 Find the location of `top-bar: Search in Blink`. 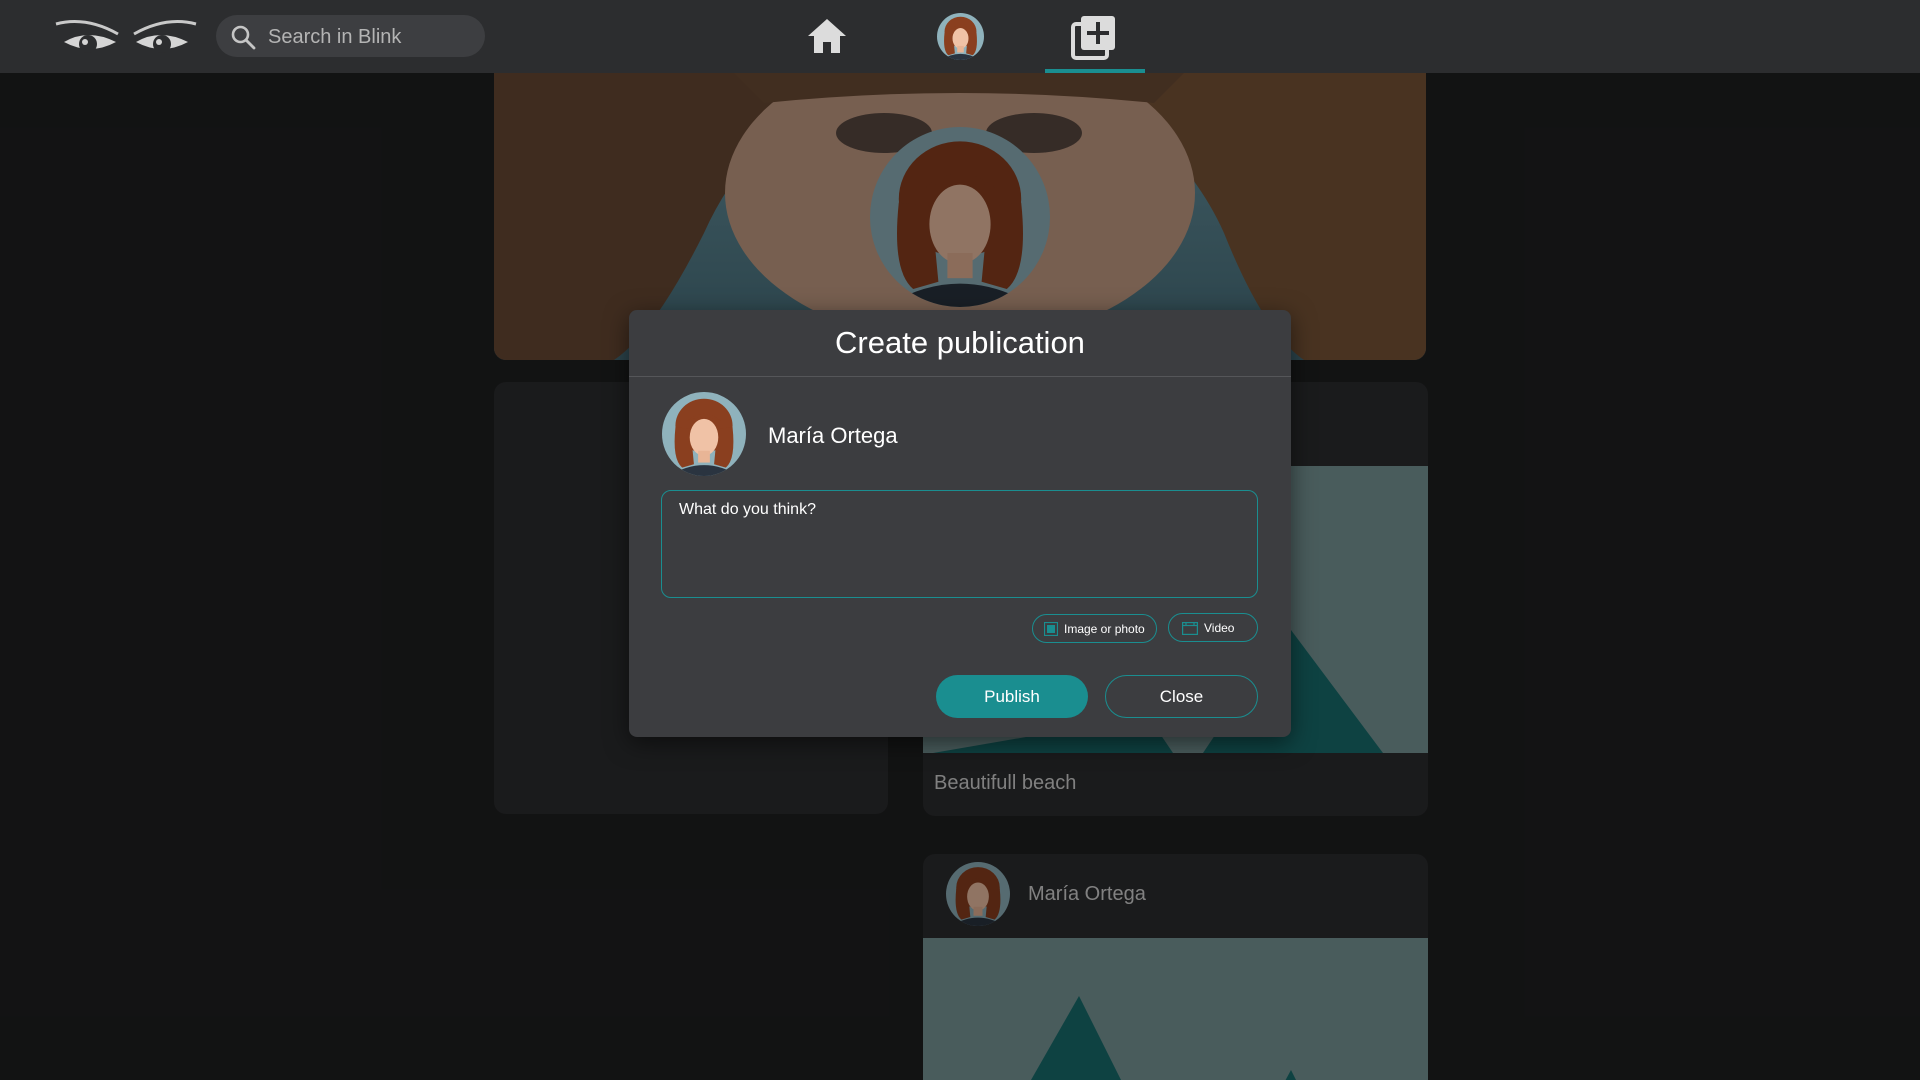

top-bar: Search in Blink is located at coordinates (960, 36).